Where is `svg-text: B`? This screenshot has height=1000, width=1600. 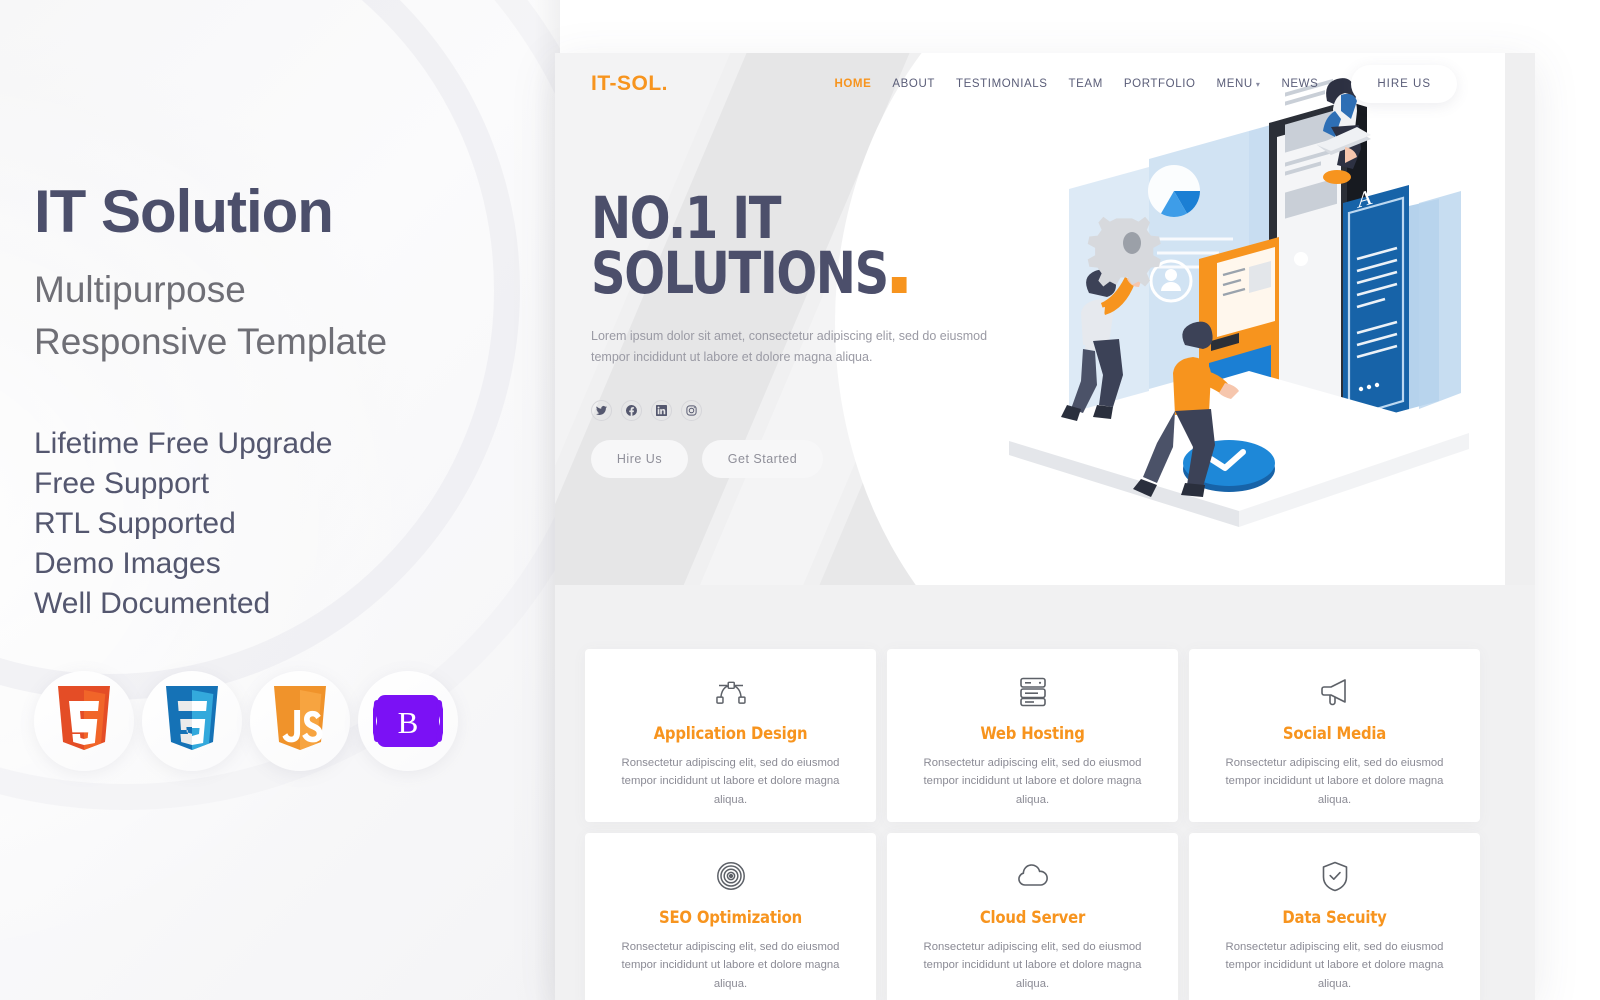
svg-text: B is located at coordinates (408, 722).